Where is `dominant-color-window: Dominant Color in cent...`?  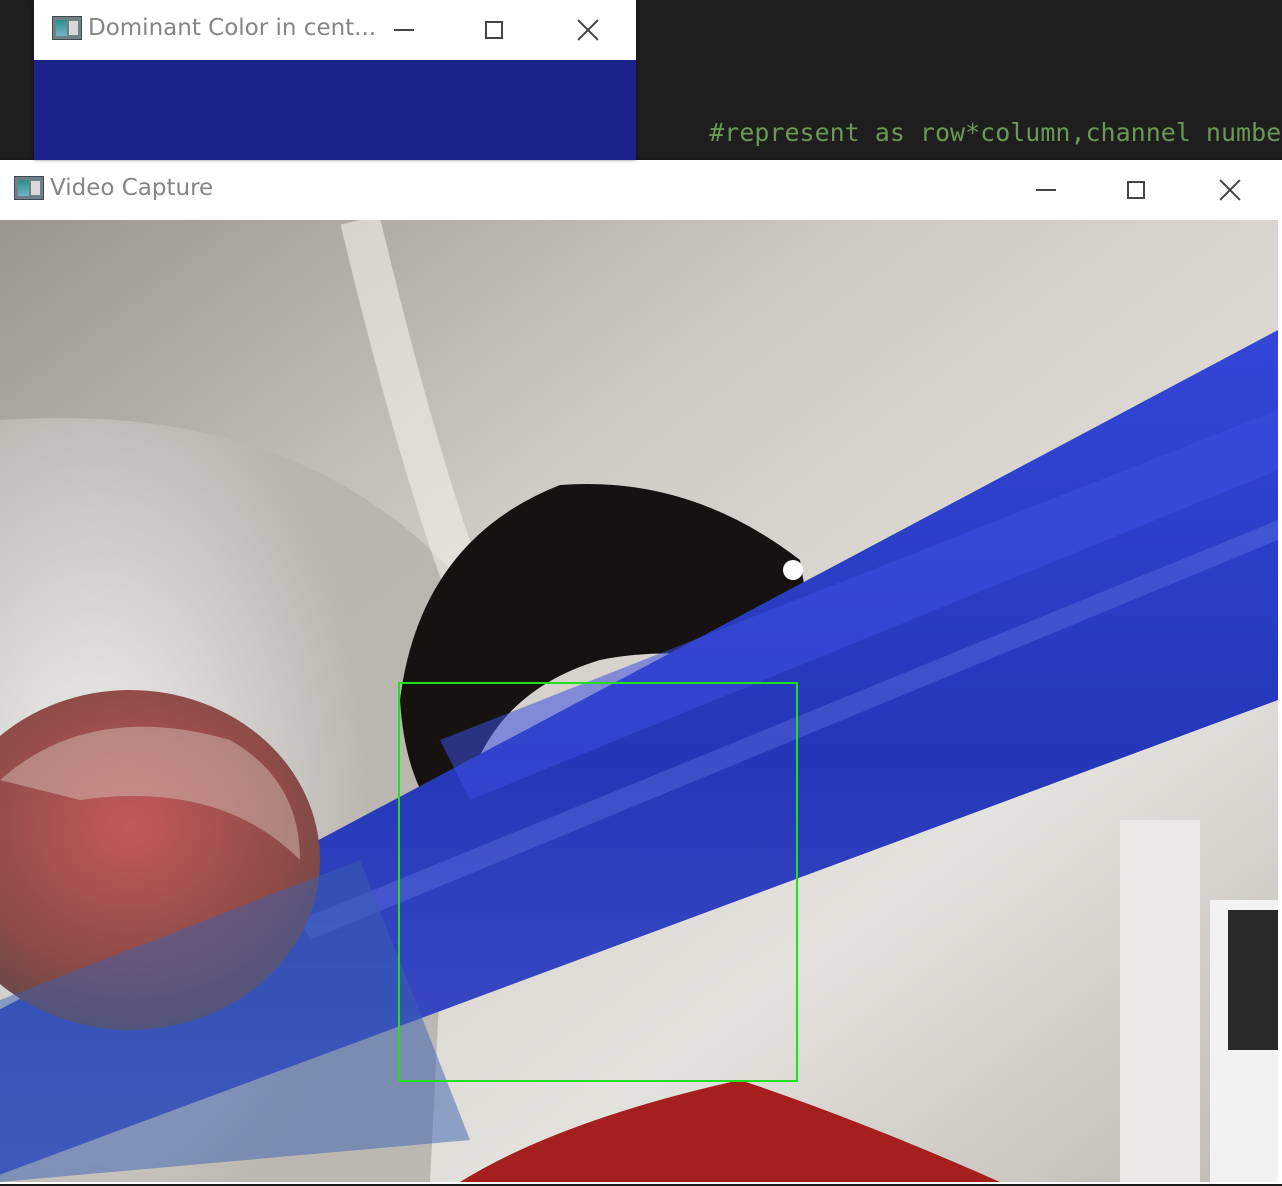 dominant-color-window: Dominant Color in cent... is located at coordinates (335, 80).